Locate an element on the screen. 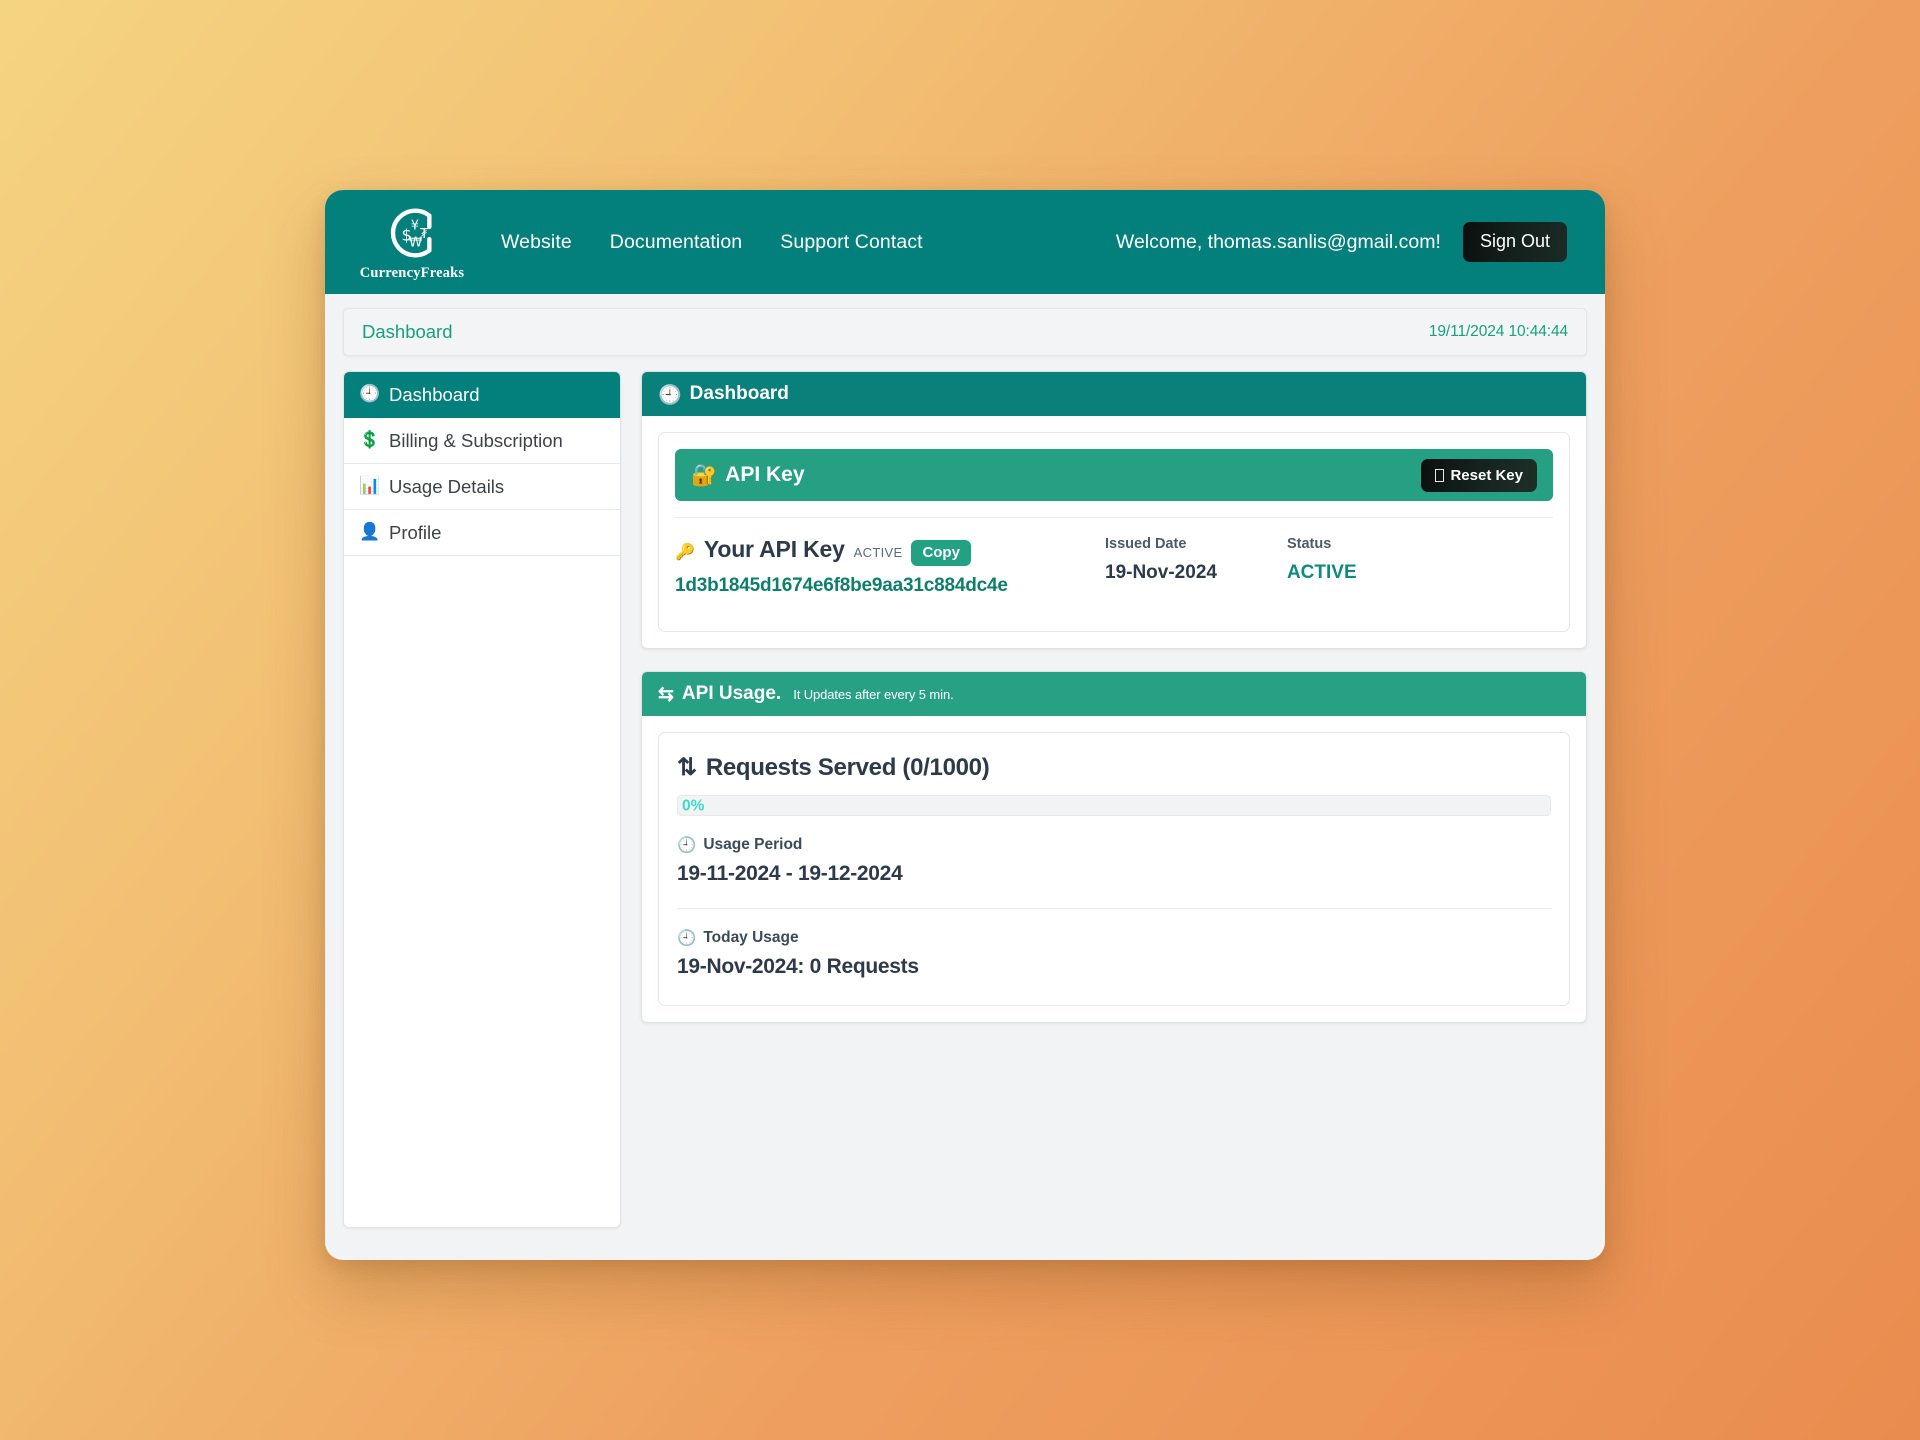 The image size is (1920, 1440). usage-period-label-row: 🕘 Usage Period is located at coordinates (1114, 845).